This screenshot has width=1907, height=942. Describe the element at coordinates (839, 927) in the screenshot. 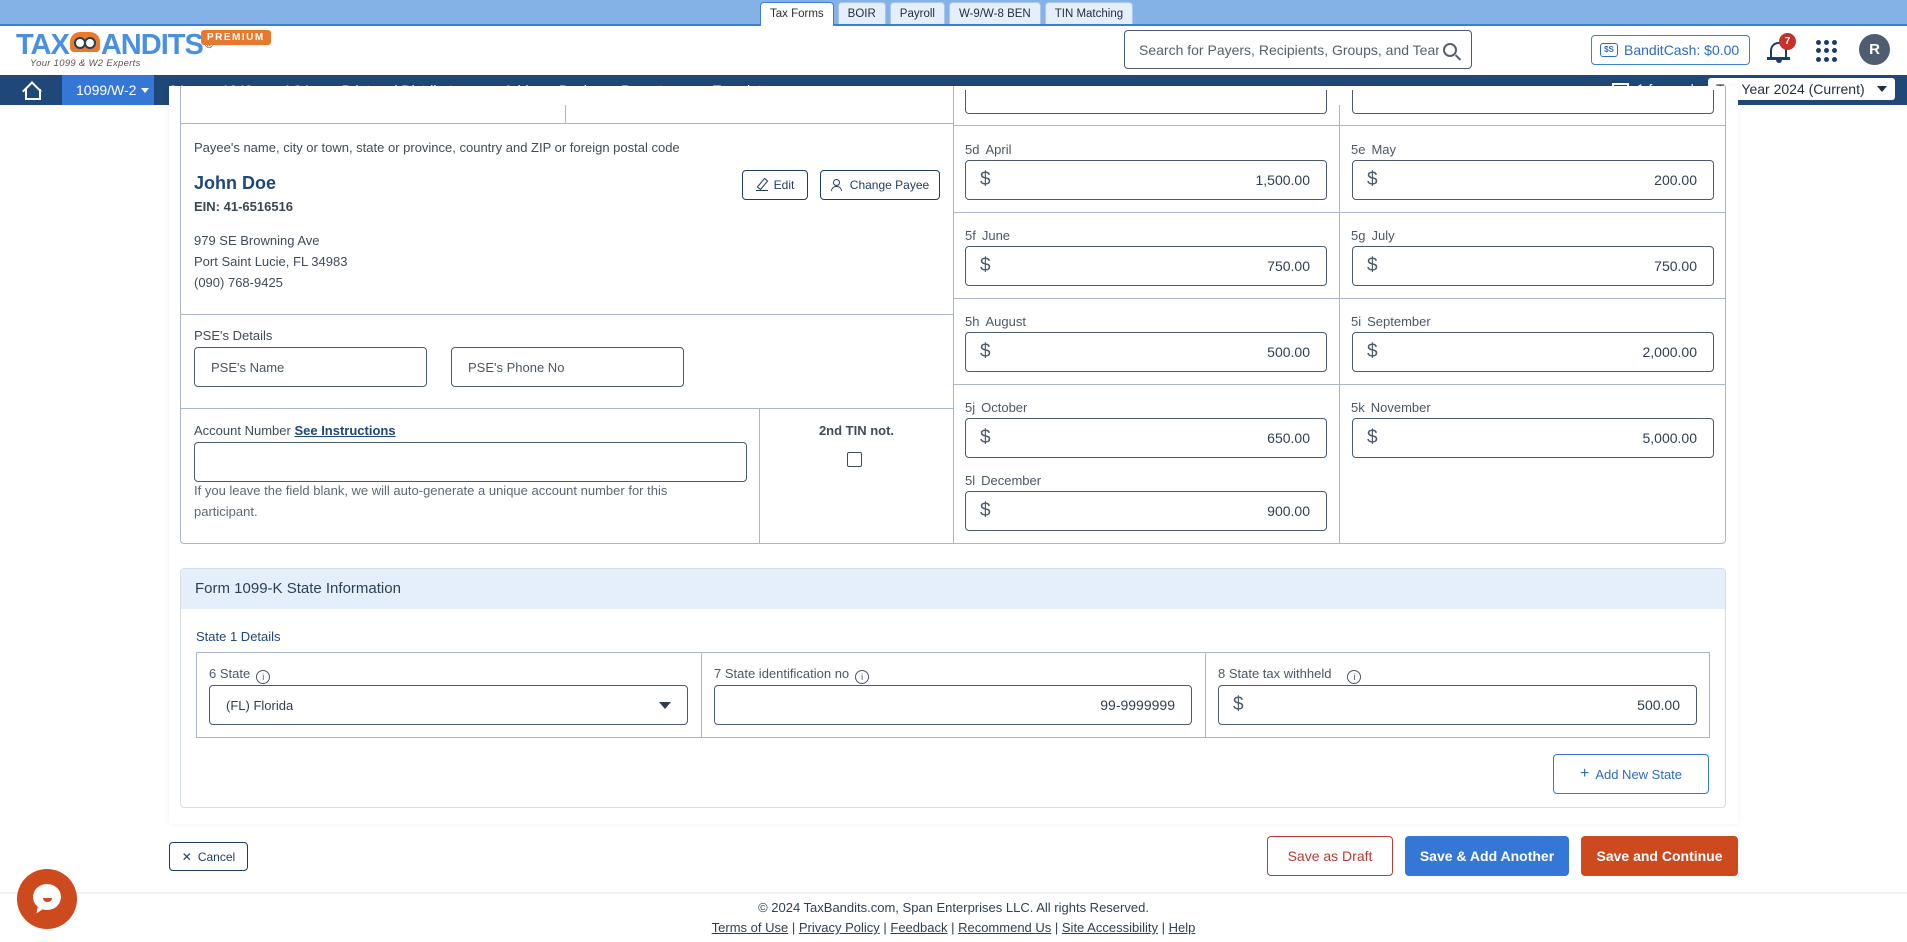

I see `privacy-policy-link: Privacy Policy` at that location.